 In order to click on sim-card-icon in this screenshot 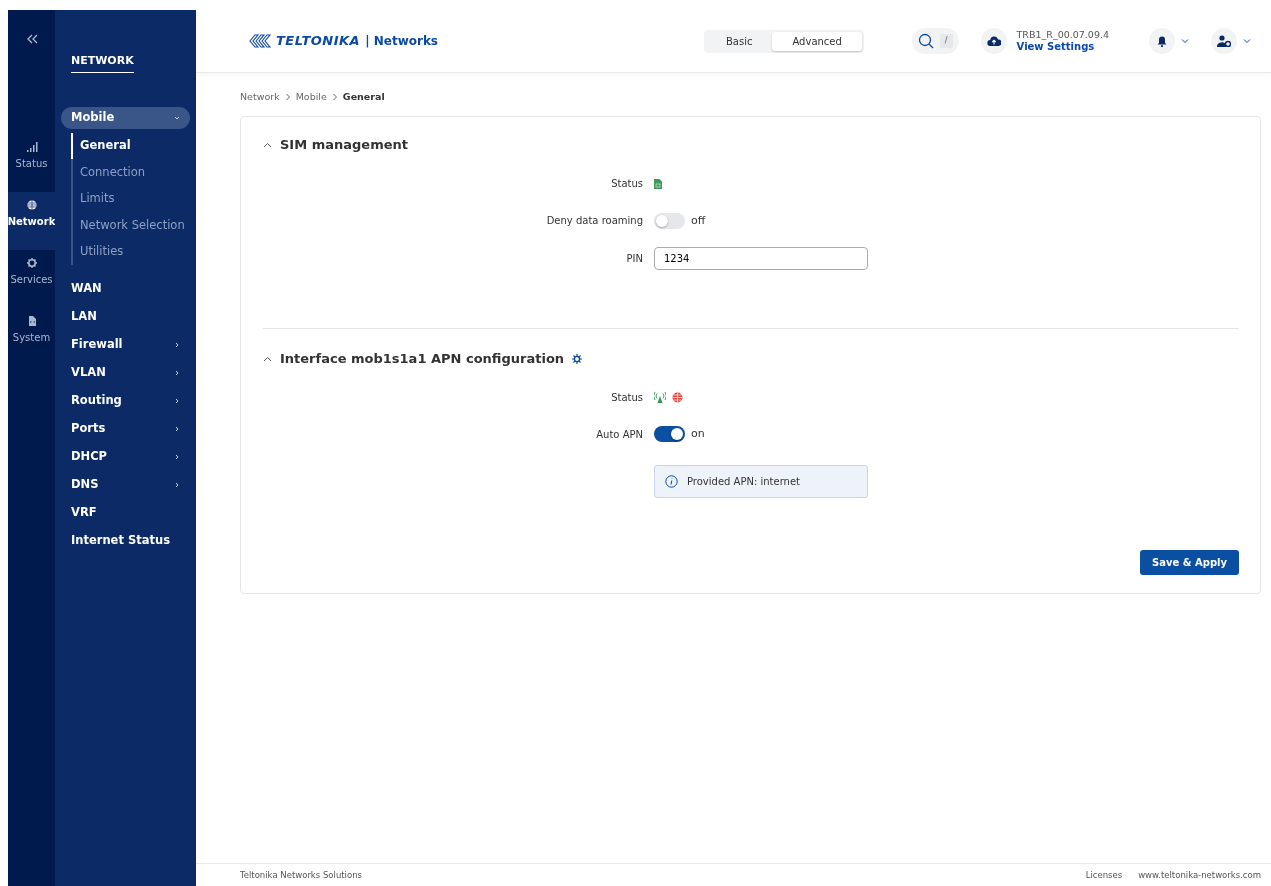, I will do `click(658, 183)`.